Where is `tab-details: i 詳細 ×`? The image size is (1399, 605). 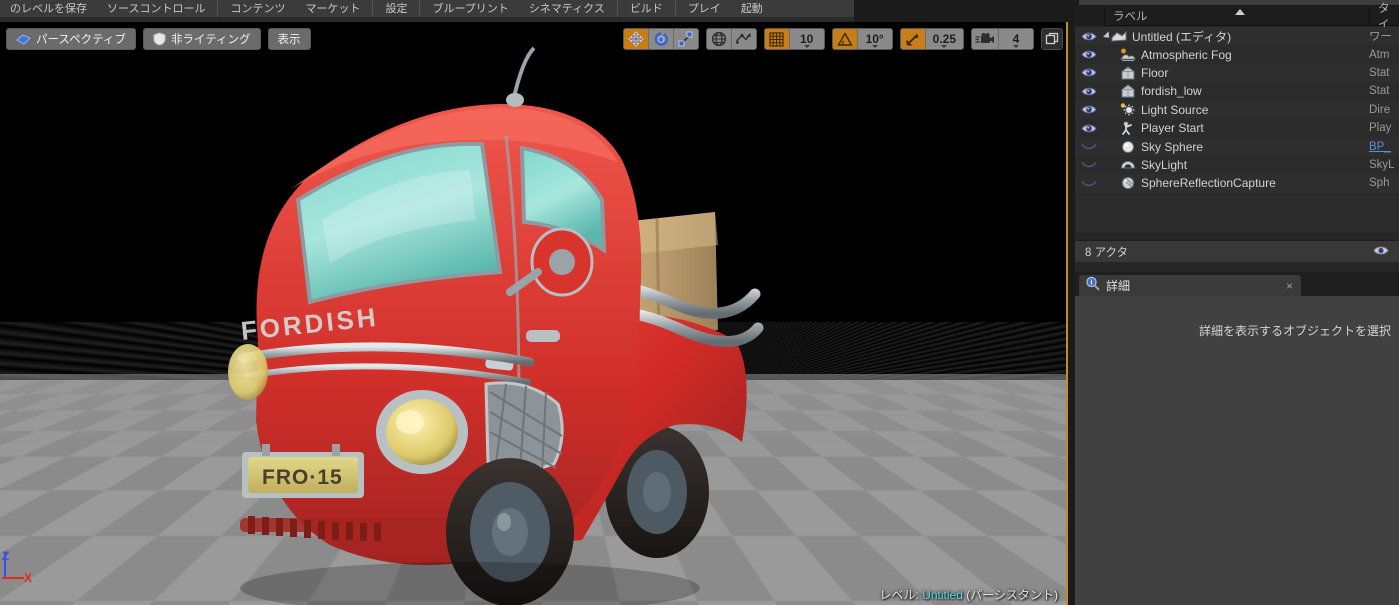
tab-details: i 詳細 × is located at coordinates (1190, 285).